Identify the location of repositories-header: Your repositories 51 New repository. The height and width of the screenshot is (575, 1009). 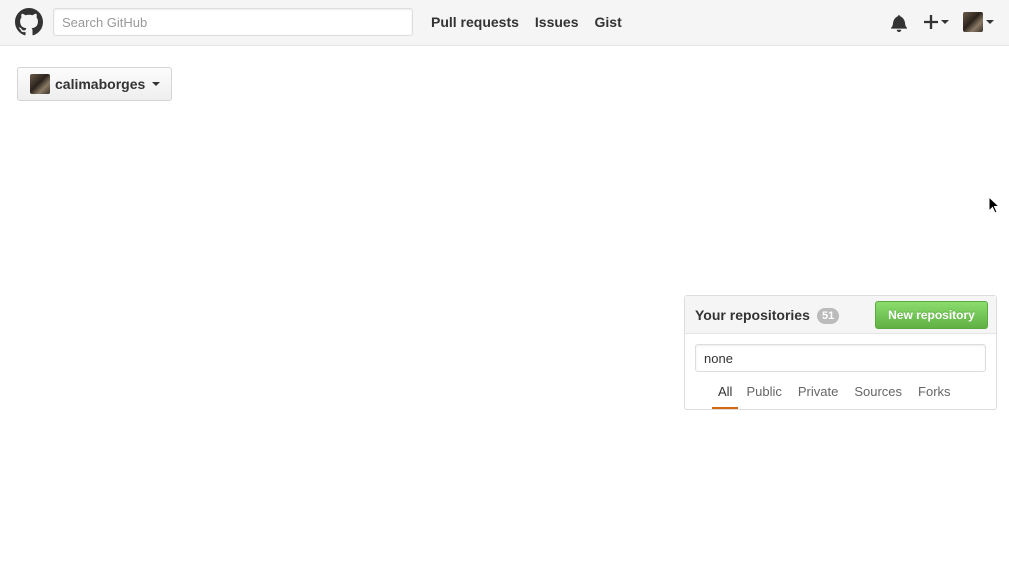
(840, 315).